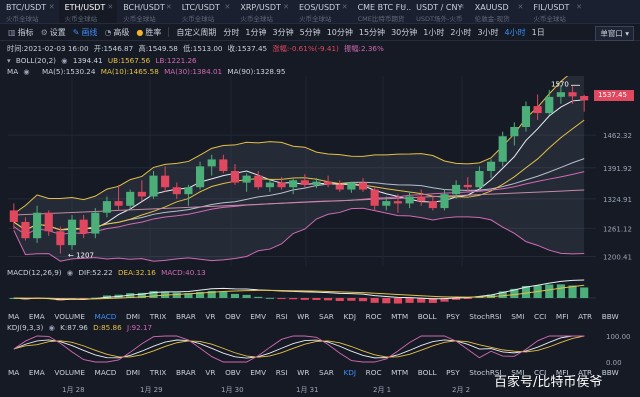 Image resolution: width=640 pixels, height=397 pixels. What do you see at coordinates (169, 32) in the screenshot?
I see `divider` at bounding box center [169, 32].